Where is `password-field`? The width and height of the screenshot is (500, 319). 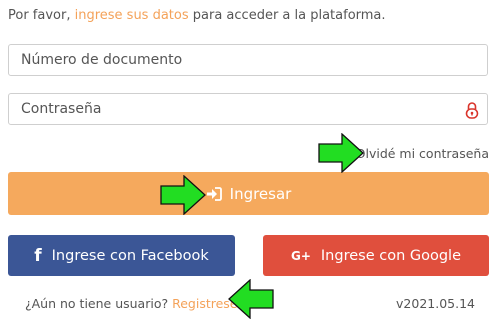 password-field is located at coordinates (248, 109).